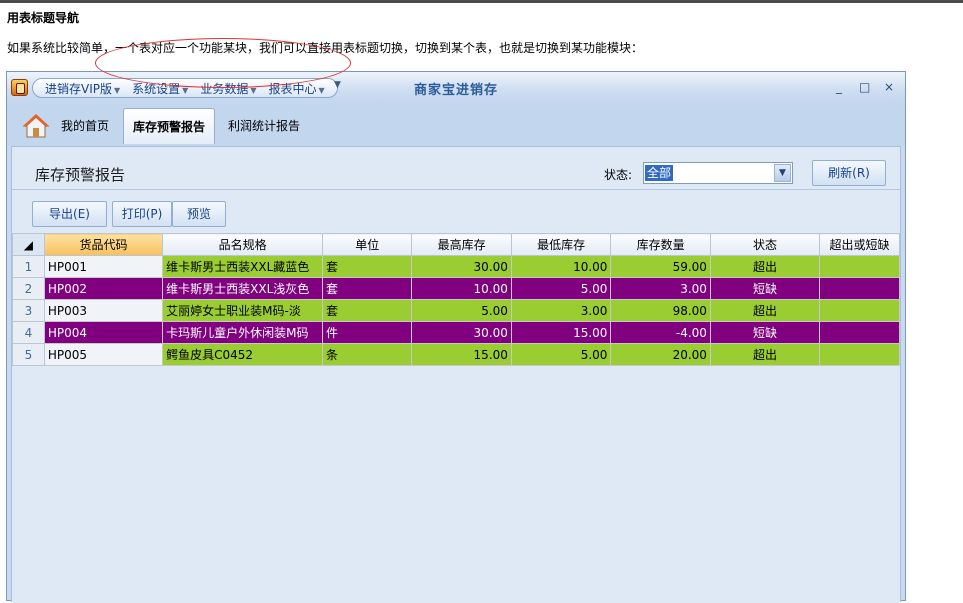  I want to click on maximize-button: □, so click(864, 87).